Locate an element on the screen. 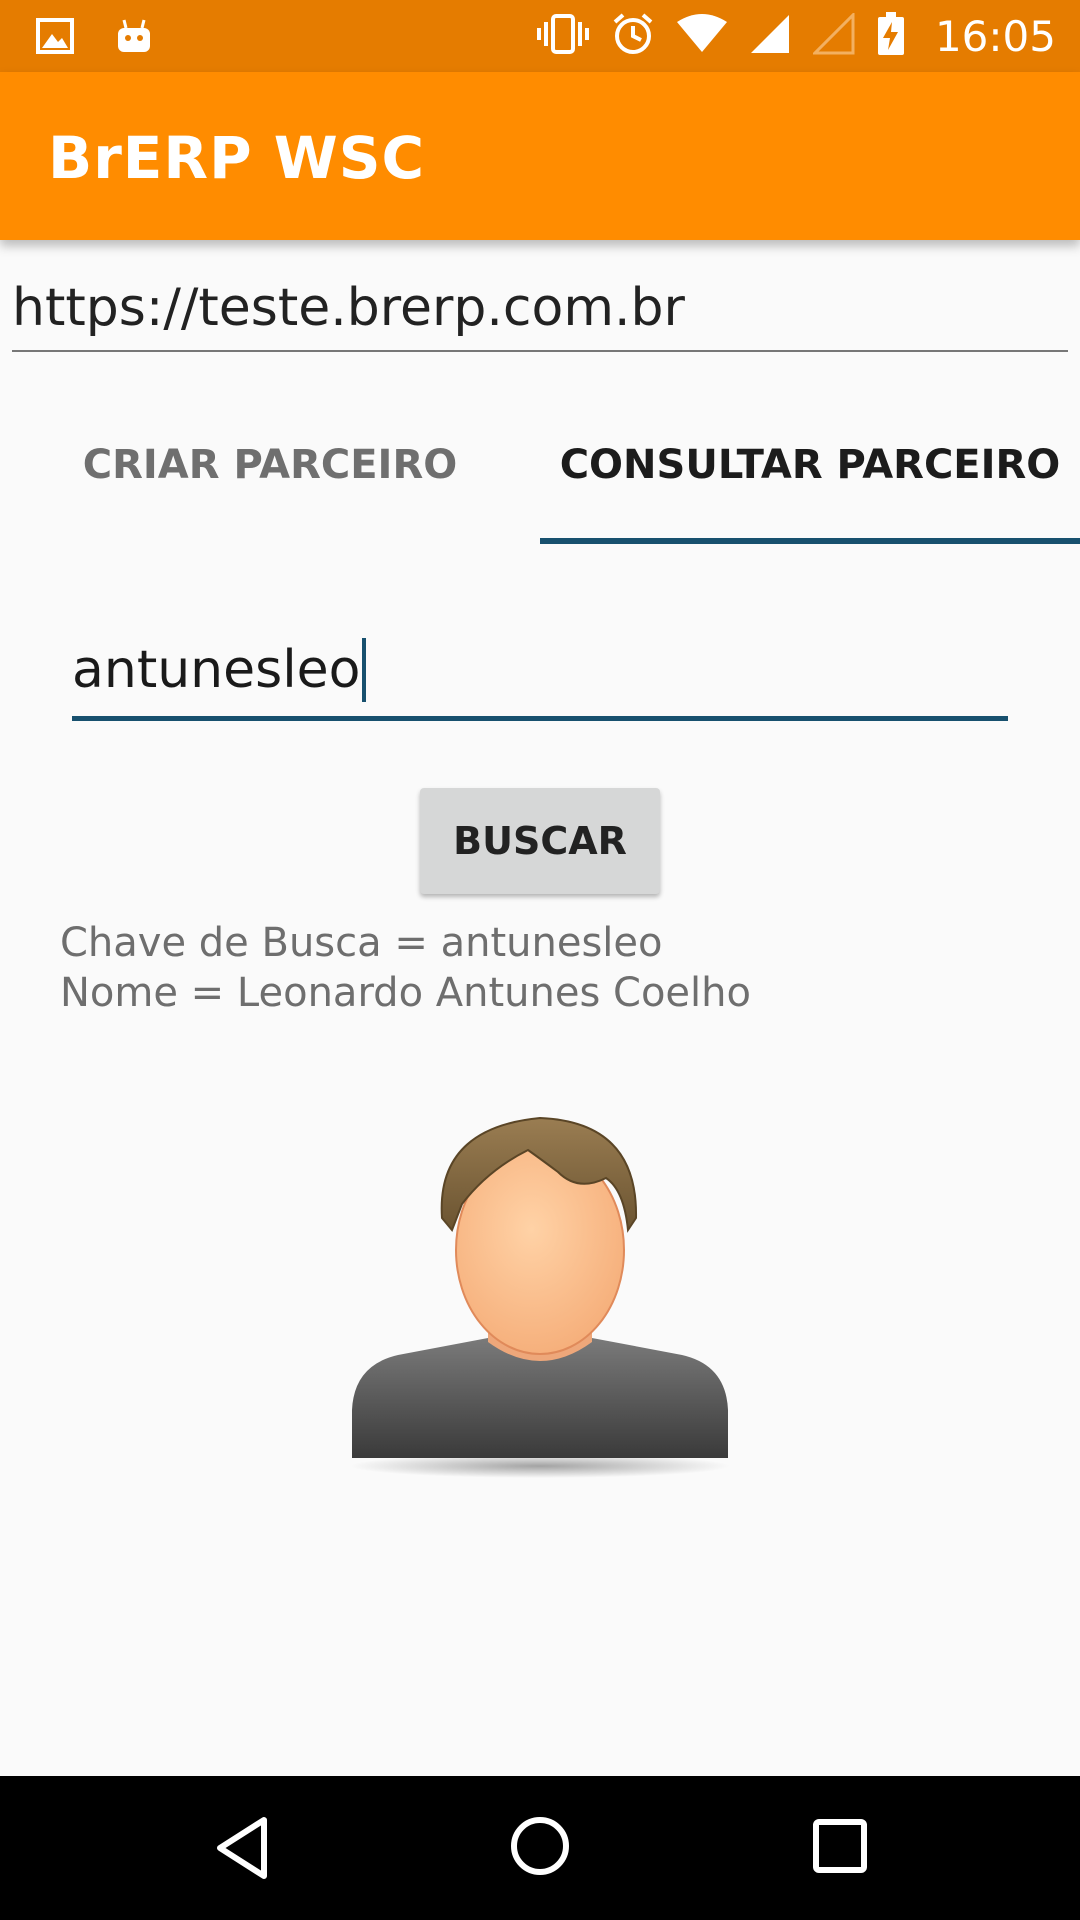  recents-icon is located at coordinates (840, 1848).